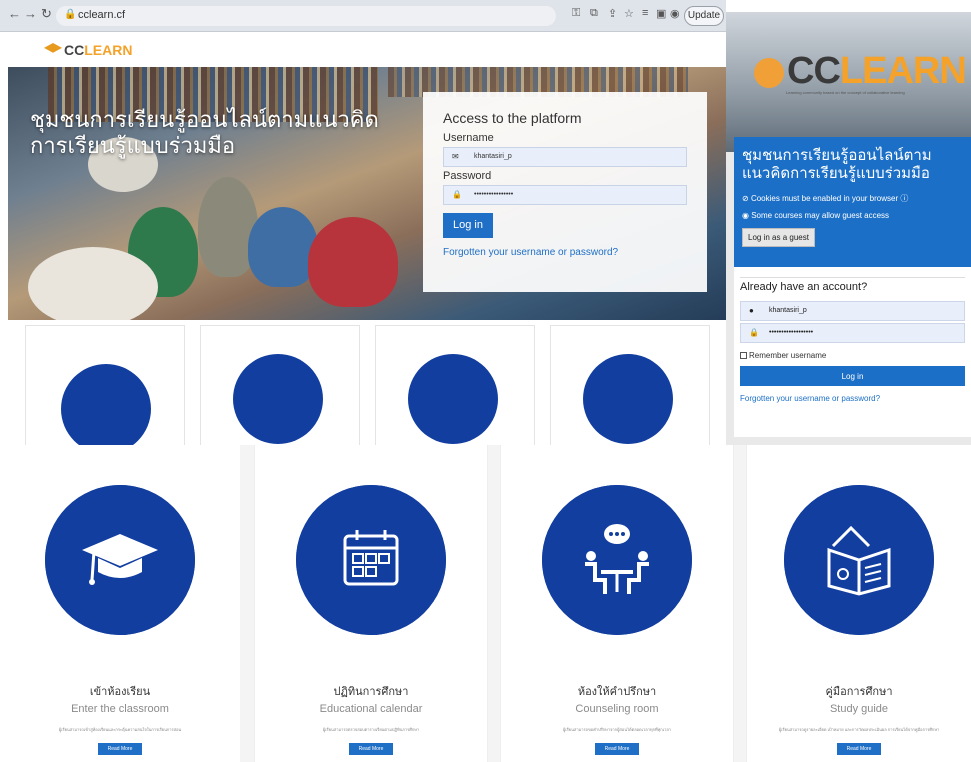  I want to click on card-title-thai: คู่มือการศึกษา, so click(859, 692).